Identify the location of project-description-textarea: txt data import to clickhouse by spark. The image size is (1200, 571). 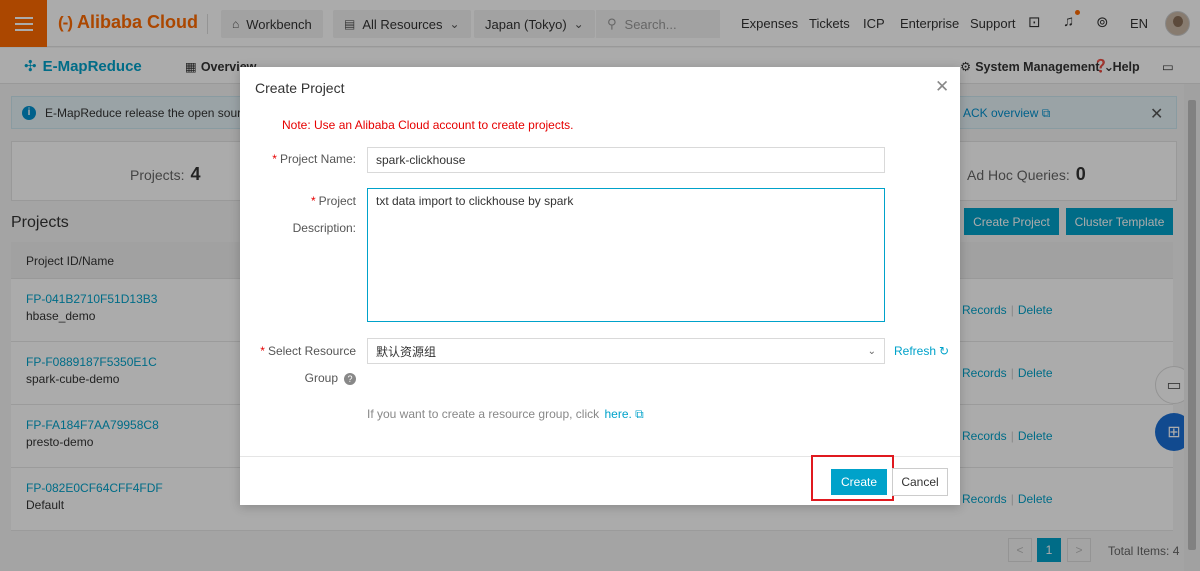
(626, 255).